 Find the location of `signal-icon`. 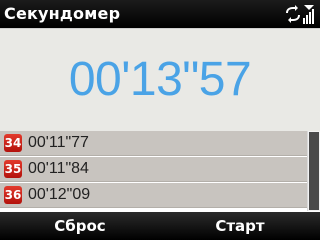

signal-icon is located at coordinates (308, 14).